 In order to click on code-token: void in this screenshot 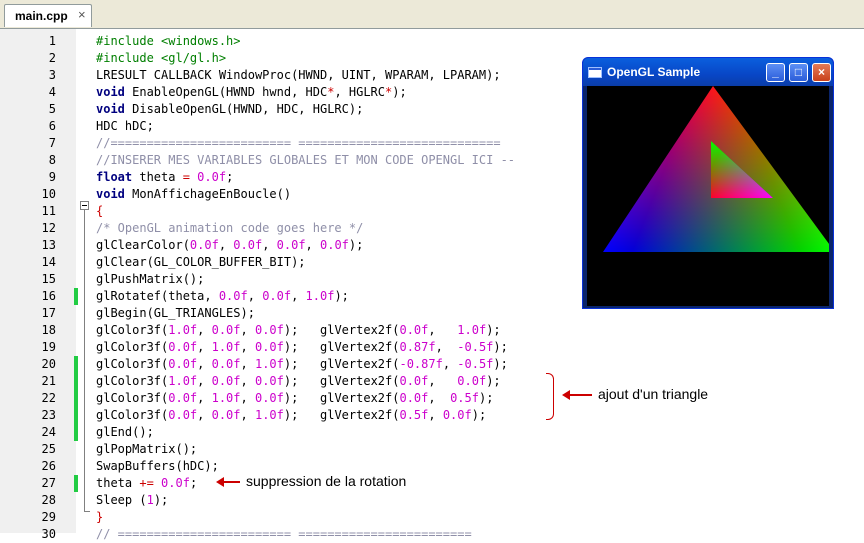, I will do `click(110, 194)`.